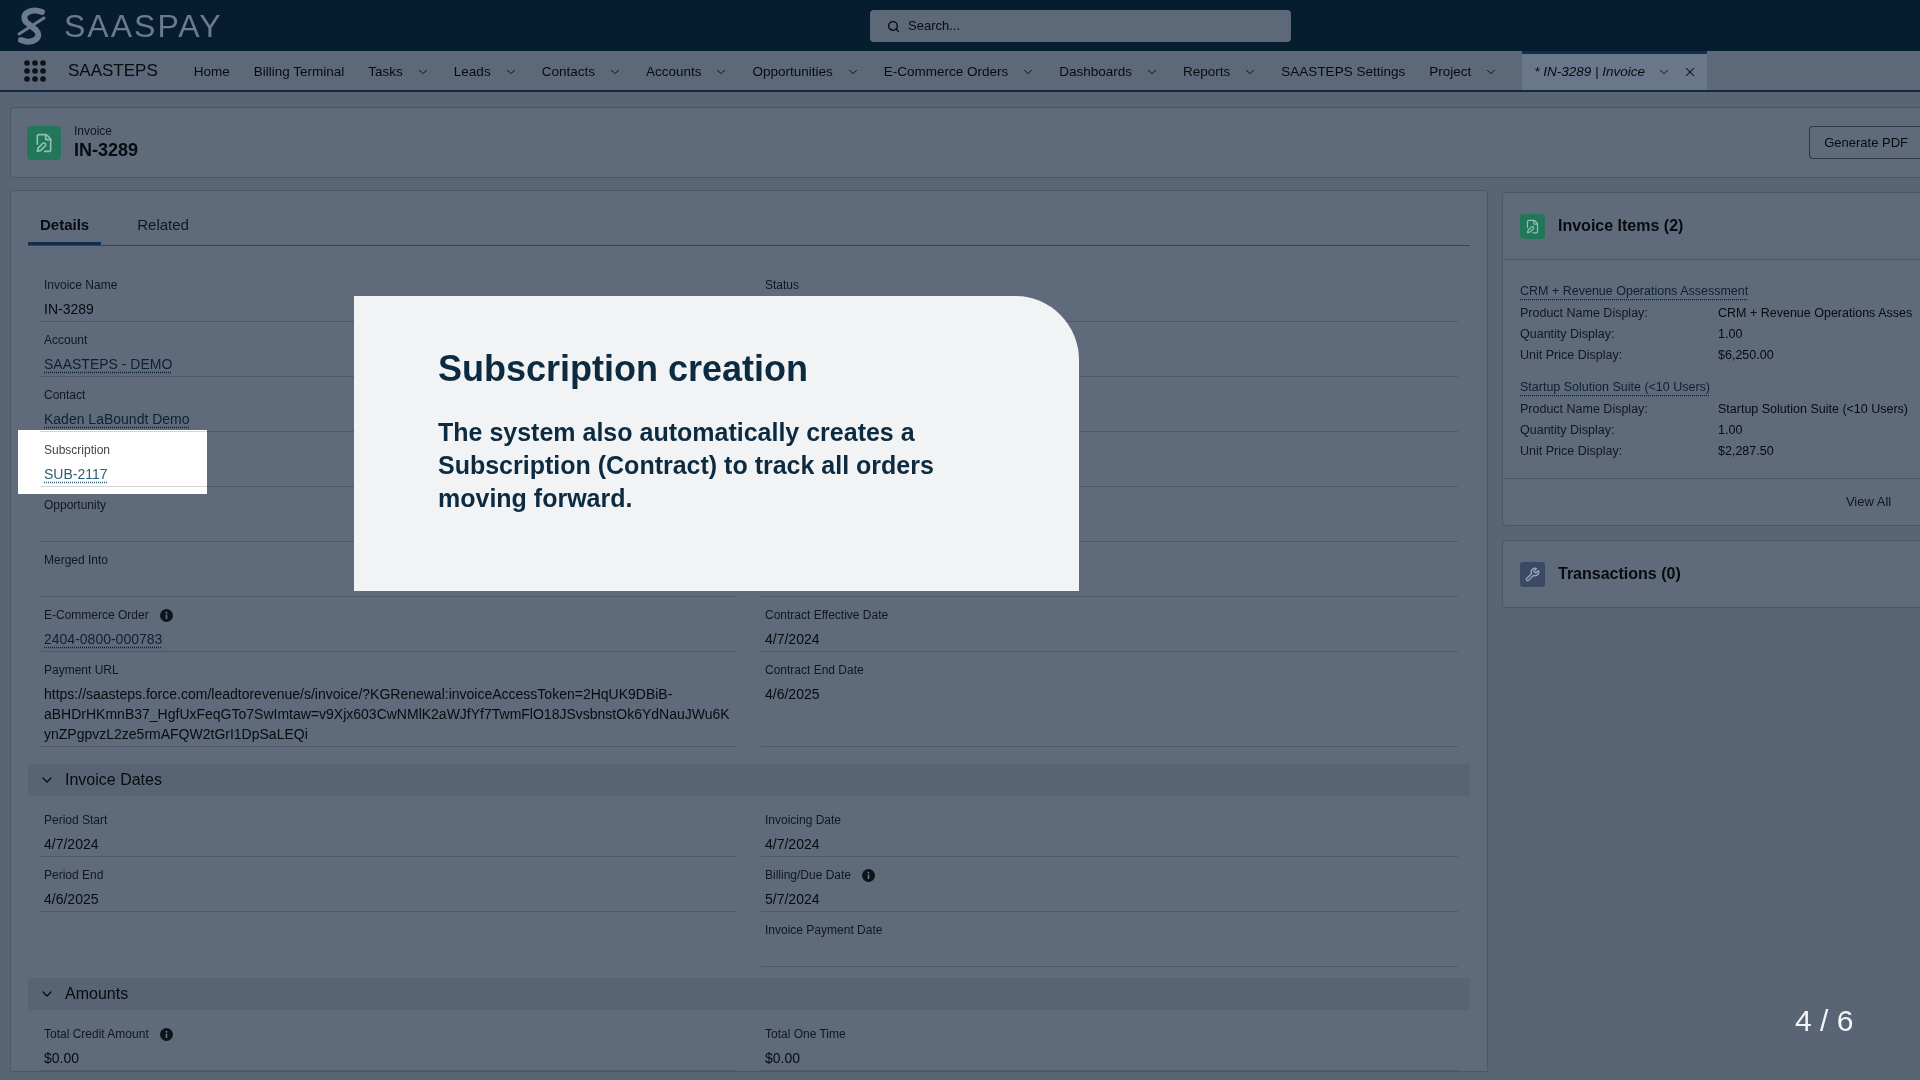  I want to click on item-field-value: Startup Solution Suite (<10 Users), so click(1813, 409).